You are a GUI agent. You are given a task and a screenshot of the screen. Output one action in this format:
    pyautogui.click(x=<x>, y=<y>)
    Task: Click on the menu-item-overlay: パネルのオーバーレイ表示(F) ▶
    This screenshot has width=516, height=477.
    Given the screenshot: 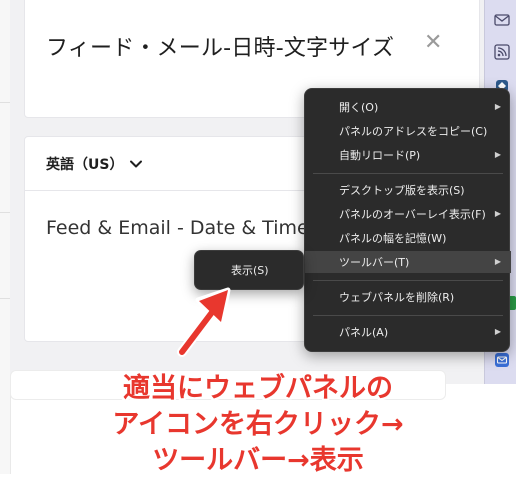 What is the action you would take?
    pyautogui.click(x=408, y=214)
    